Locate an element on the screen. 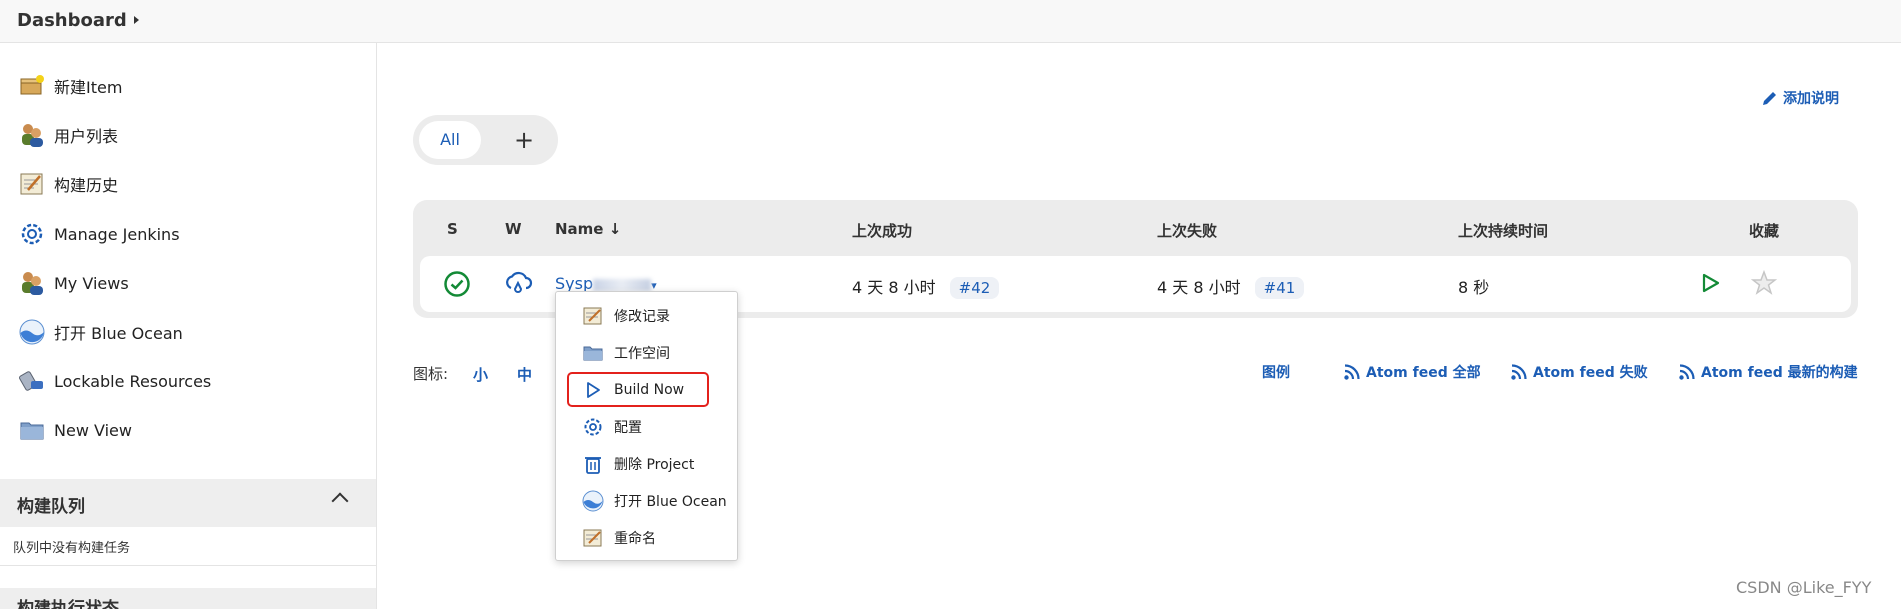 This screenshot has width=1901, height=609. executor-status-header: 构建执行状态 is located at coordinates (188, 598).